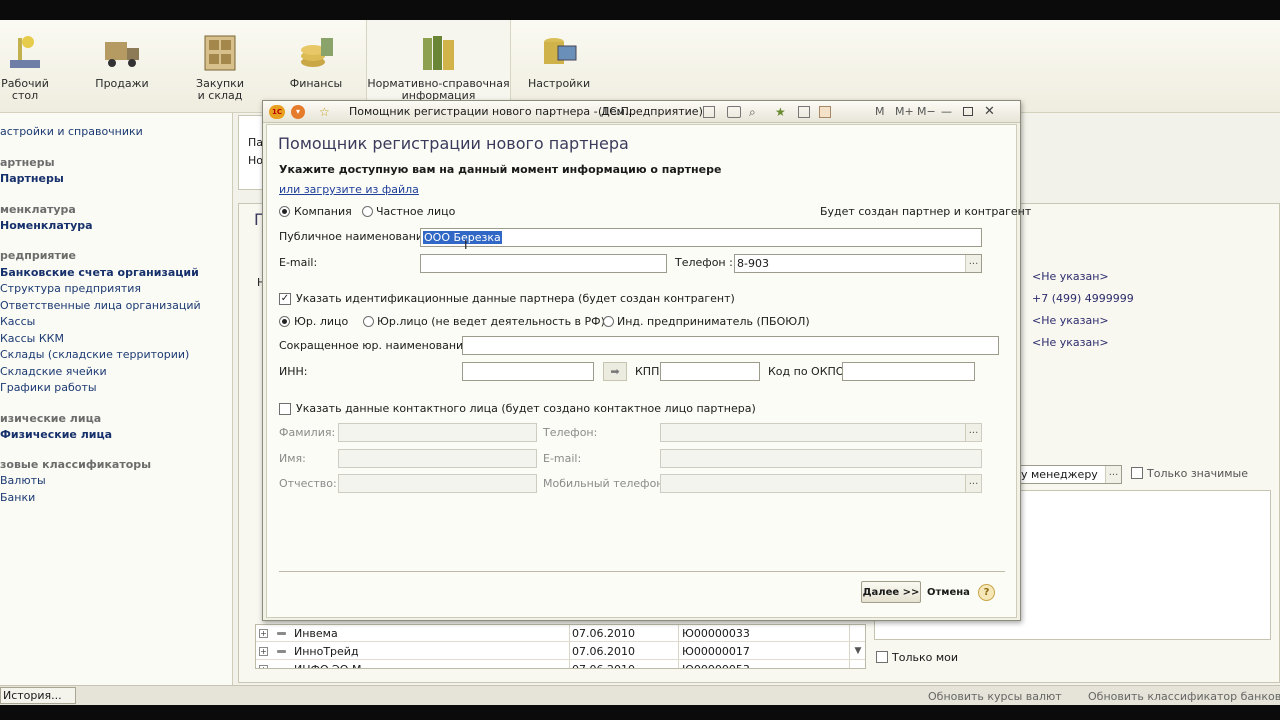 The image size is (1280, 720). What do you see at coordinates (709, 112) in the screenshot?
I see `save-icon` at bounding box center [709, 112].